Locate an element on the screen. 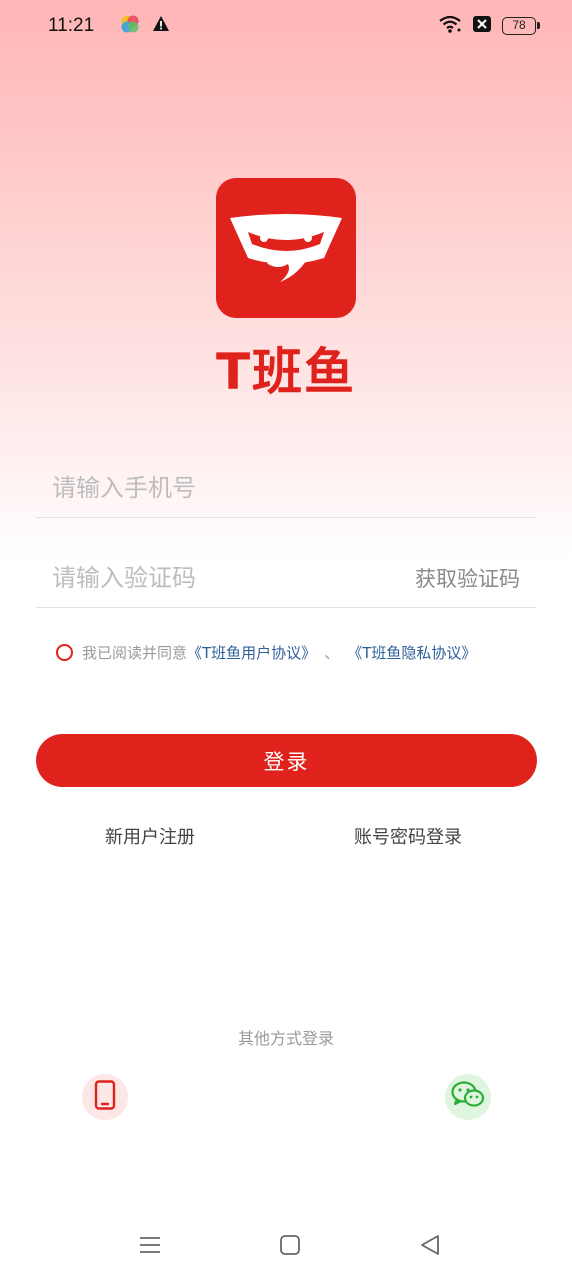 Image resolution: width=572 pixels, height=1280 pixels. app-logo is located at coordinates (286, 248).